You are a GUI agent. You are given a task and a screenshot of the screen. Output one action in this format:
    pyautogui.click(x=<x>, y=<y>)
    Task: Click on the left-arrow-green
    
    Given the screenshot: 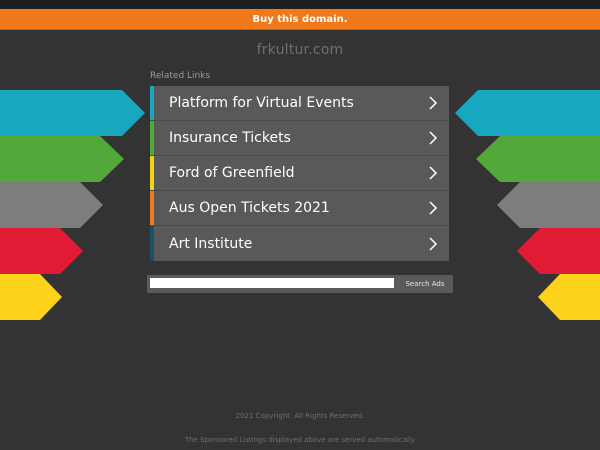 What is the action you would take?
    pyautogui.click(x=62, y=159)
    